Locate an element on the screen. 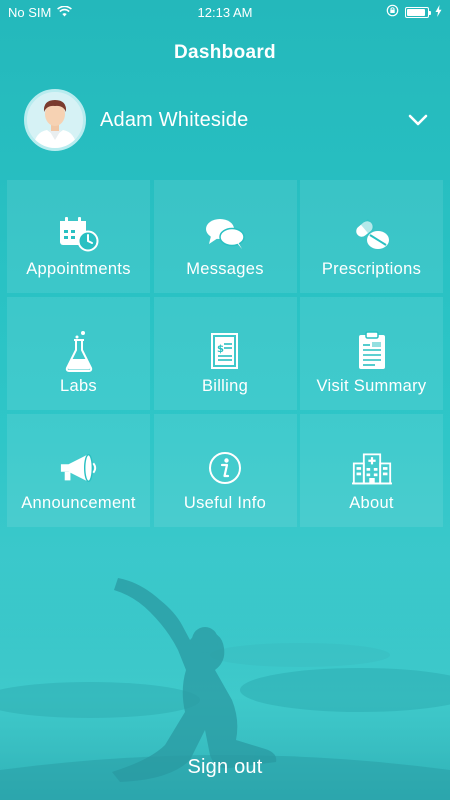  status-right is located at coordinates (414, 12).